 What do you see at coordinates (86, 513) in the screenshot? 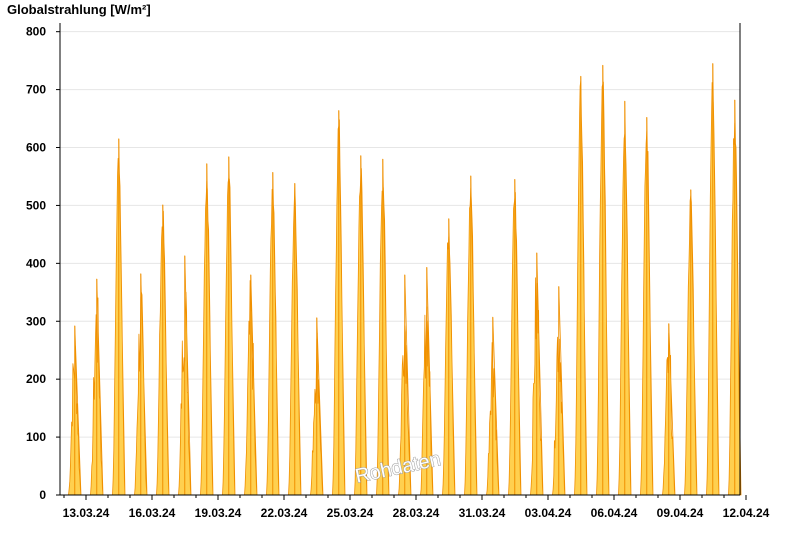
I see `x-tick-label: 13.03.24` at bounding box center [86, 513].